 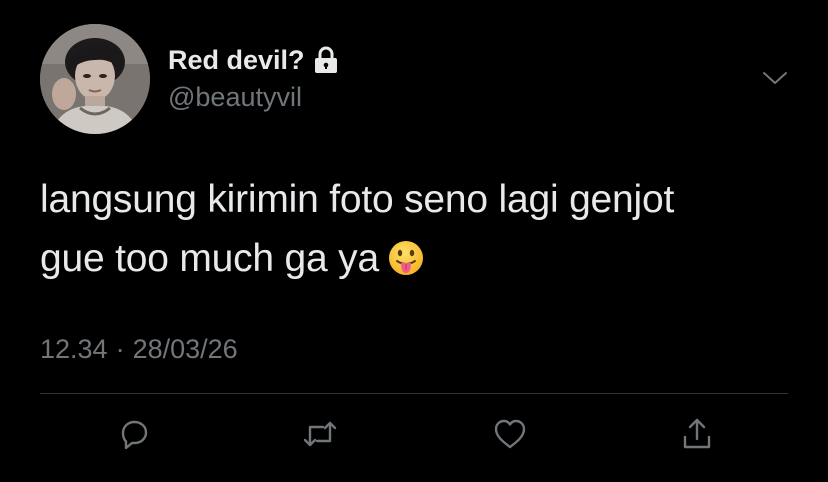 I want to click on tweet-line-2: gue too much ga ya, so click(x=420, y=261).